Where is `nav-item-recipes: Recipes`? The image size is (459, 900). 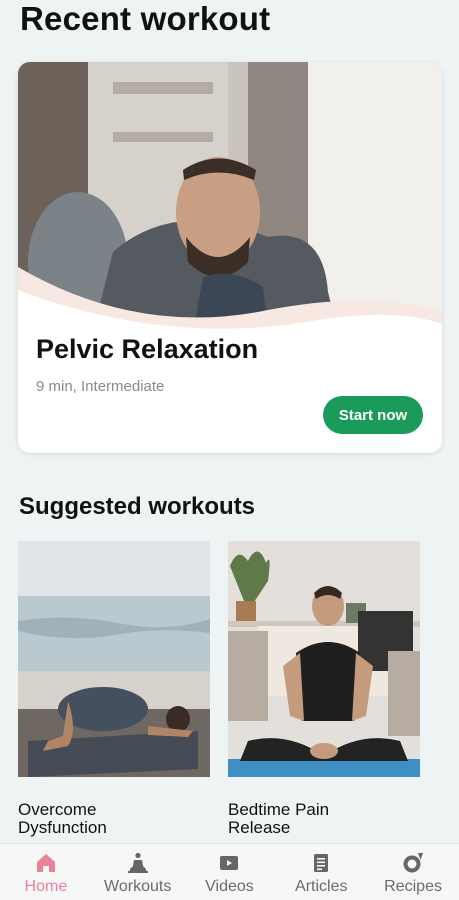
nav-item-recipes: Recipes is located at coordinates (413, 870).